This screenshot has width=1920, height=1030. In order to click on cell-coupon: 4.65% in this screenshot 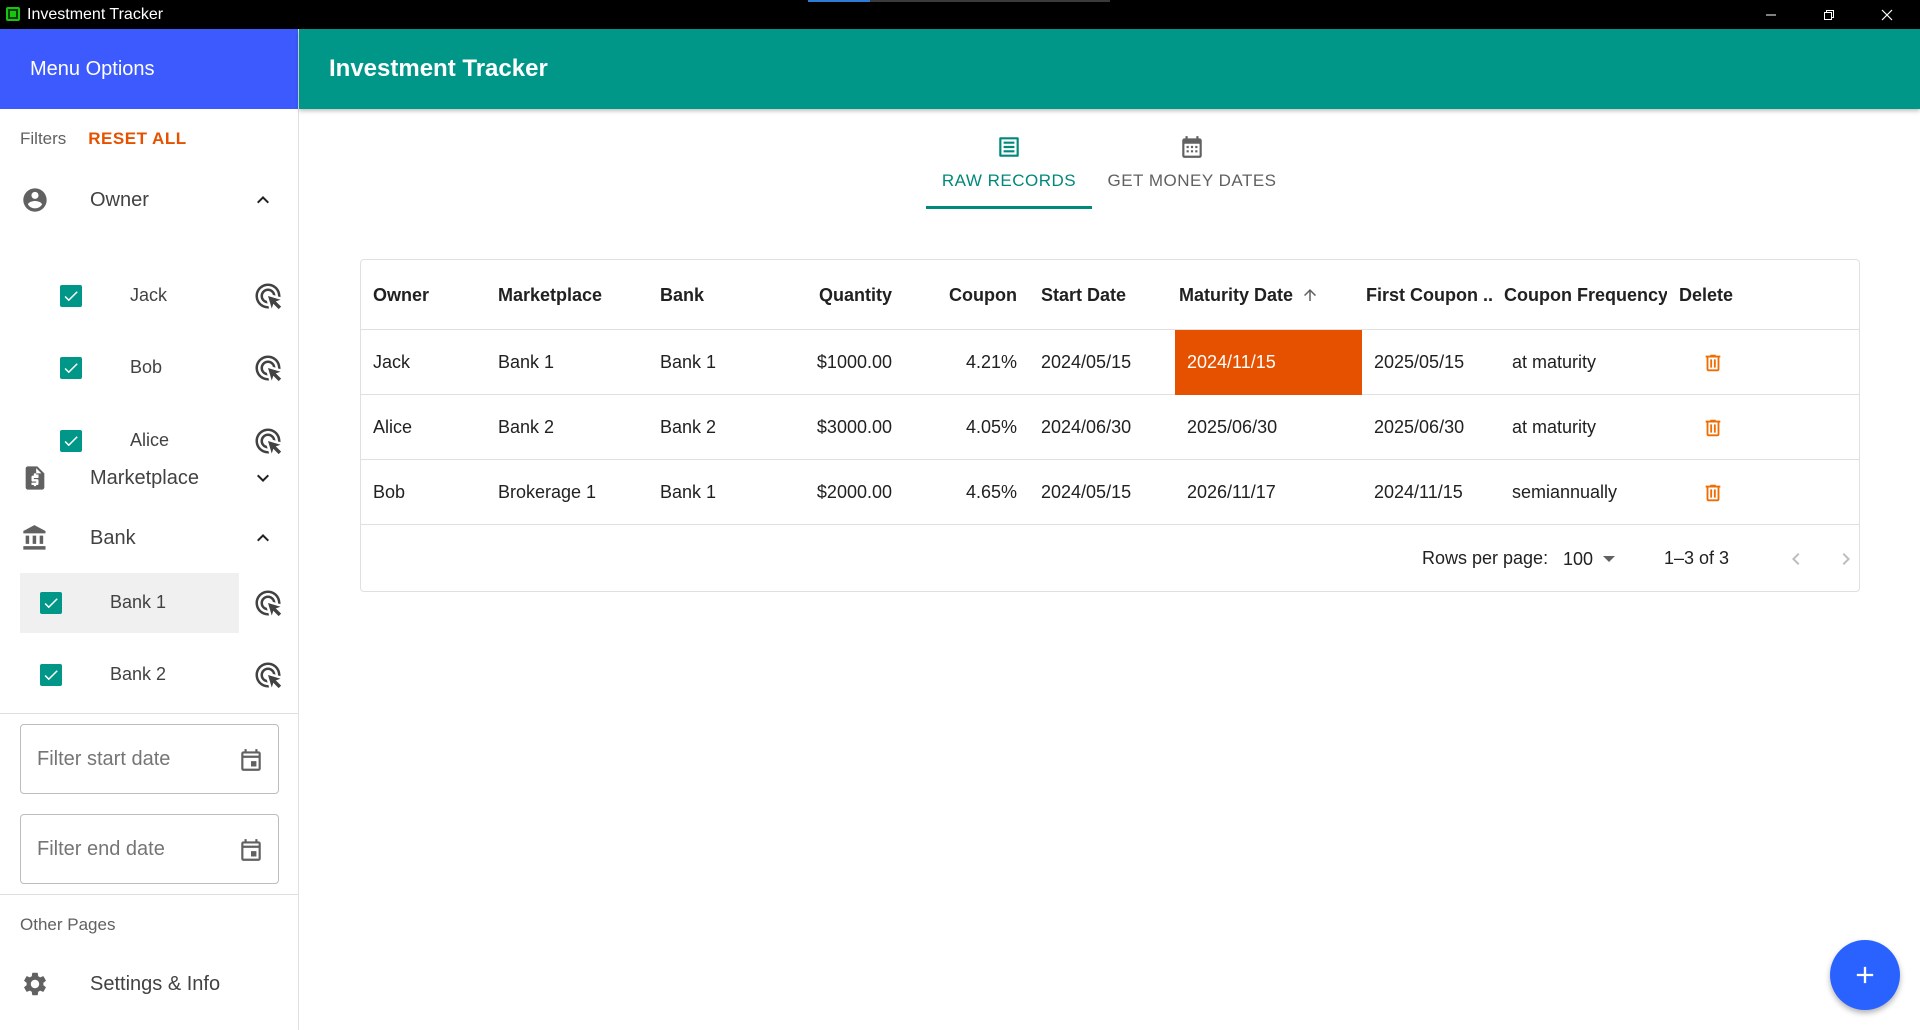, I will do `click(966, 492)`.